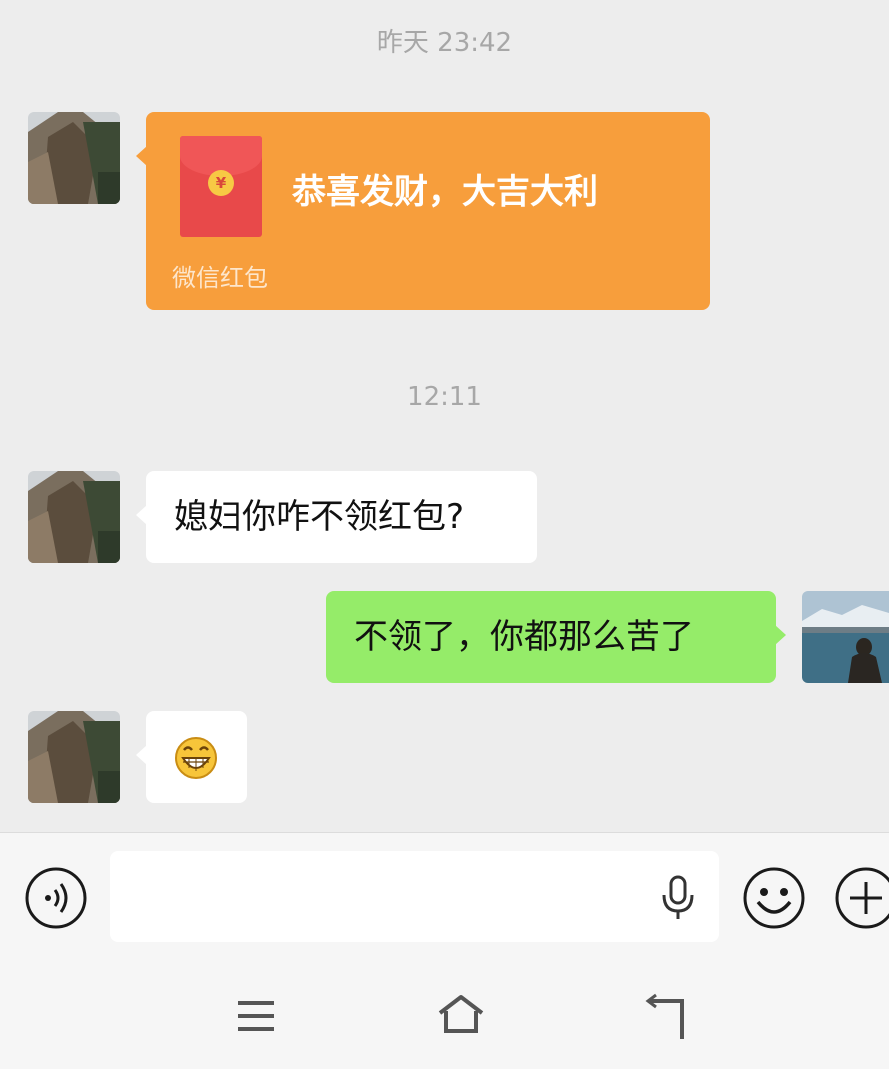  Describe the element at coordinates (319, 517) in the screenshot. I see `message-text: 媳妇你咋不领红包?` at that location.